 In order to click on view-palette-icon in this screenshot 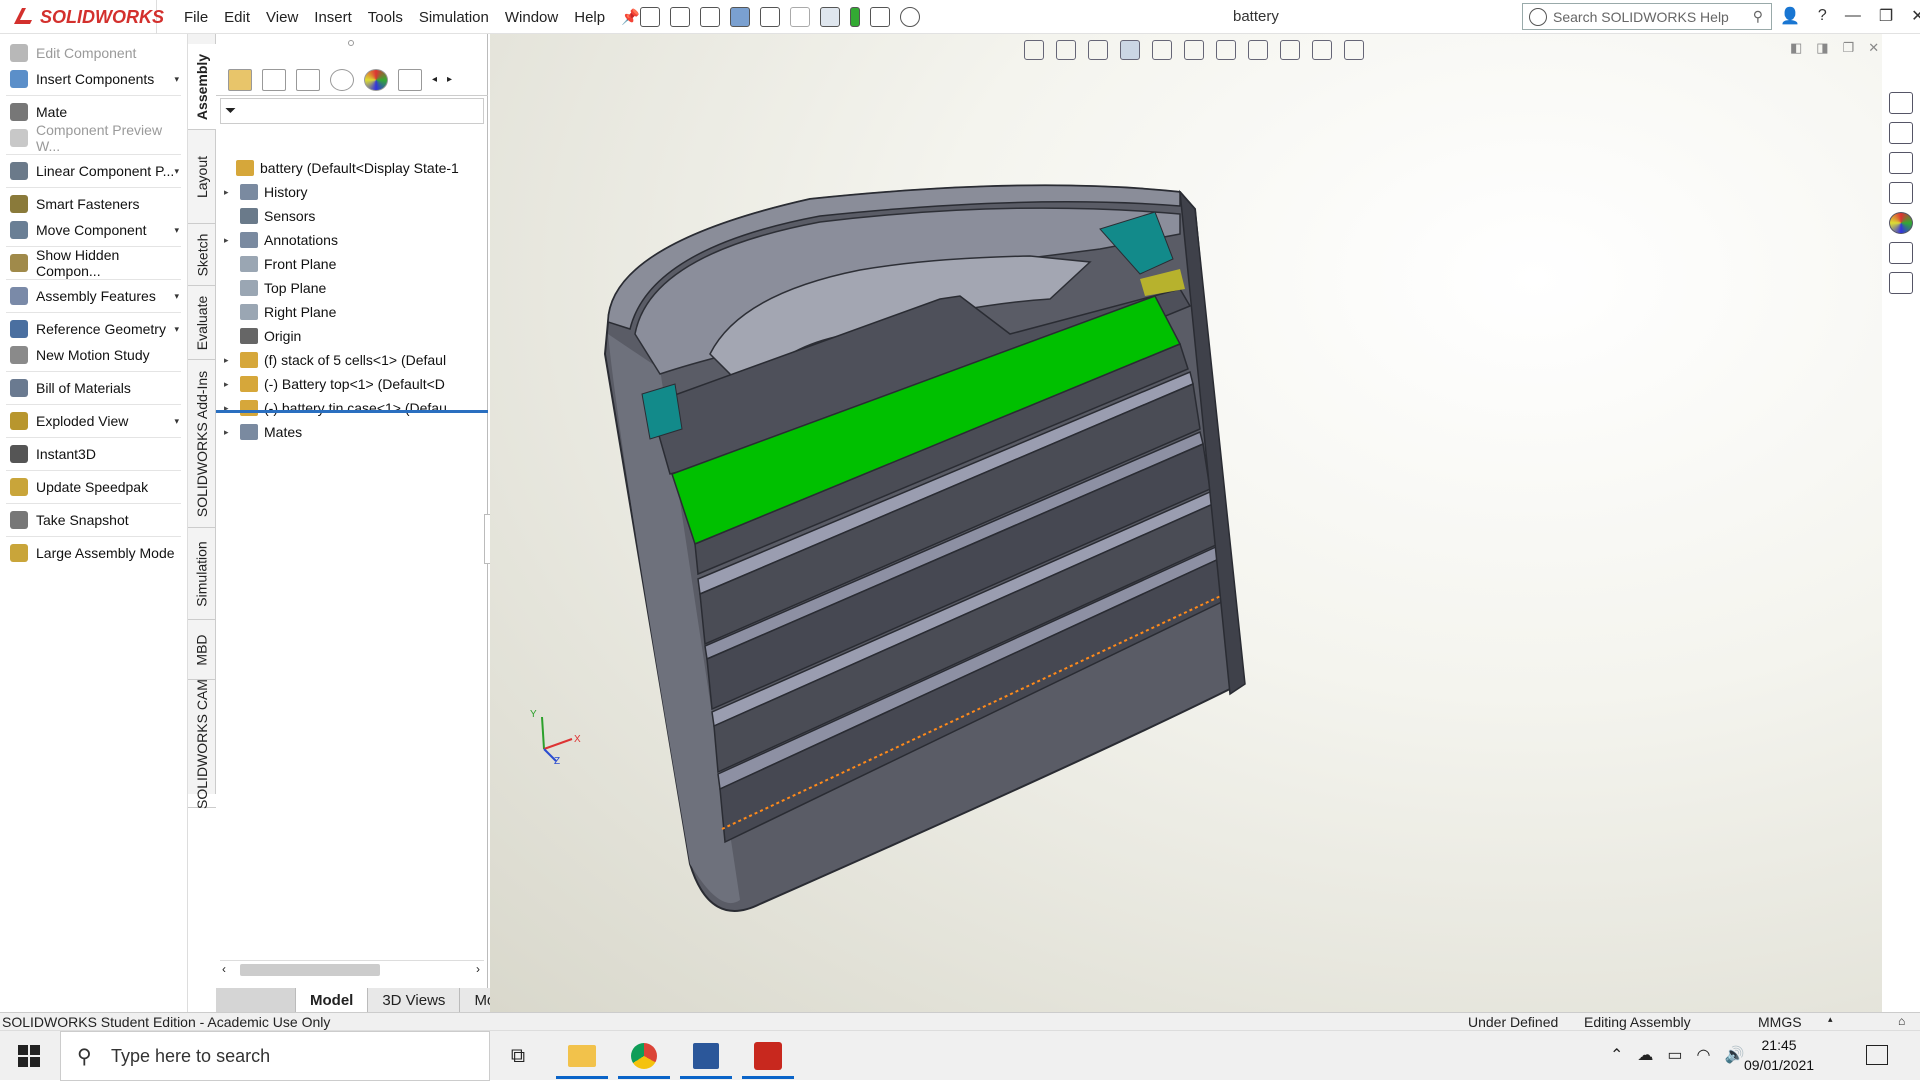, I will do `click(1901, 193)`.